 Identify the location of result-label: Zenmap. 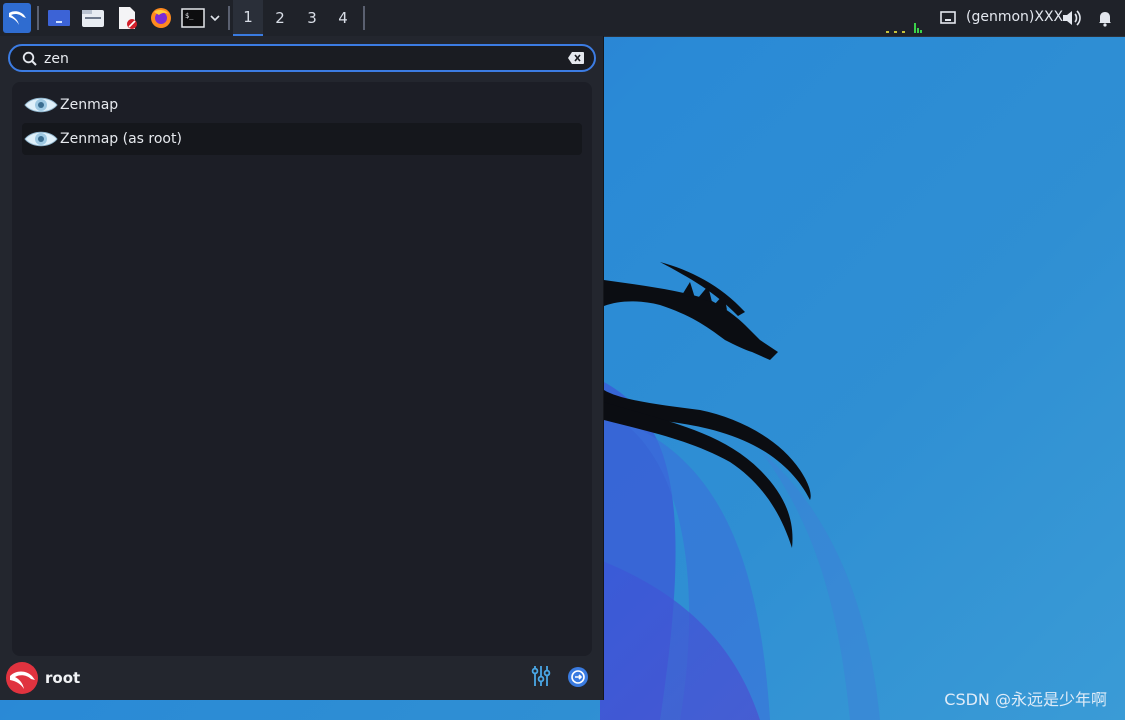
(89, 105).